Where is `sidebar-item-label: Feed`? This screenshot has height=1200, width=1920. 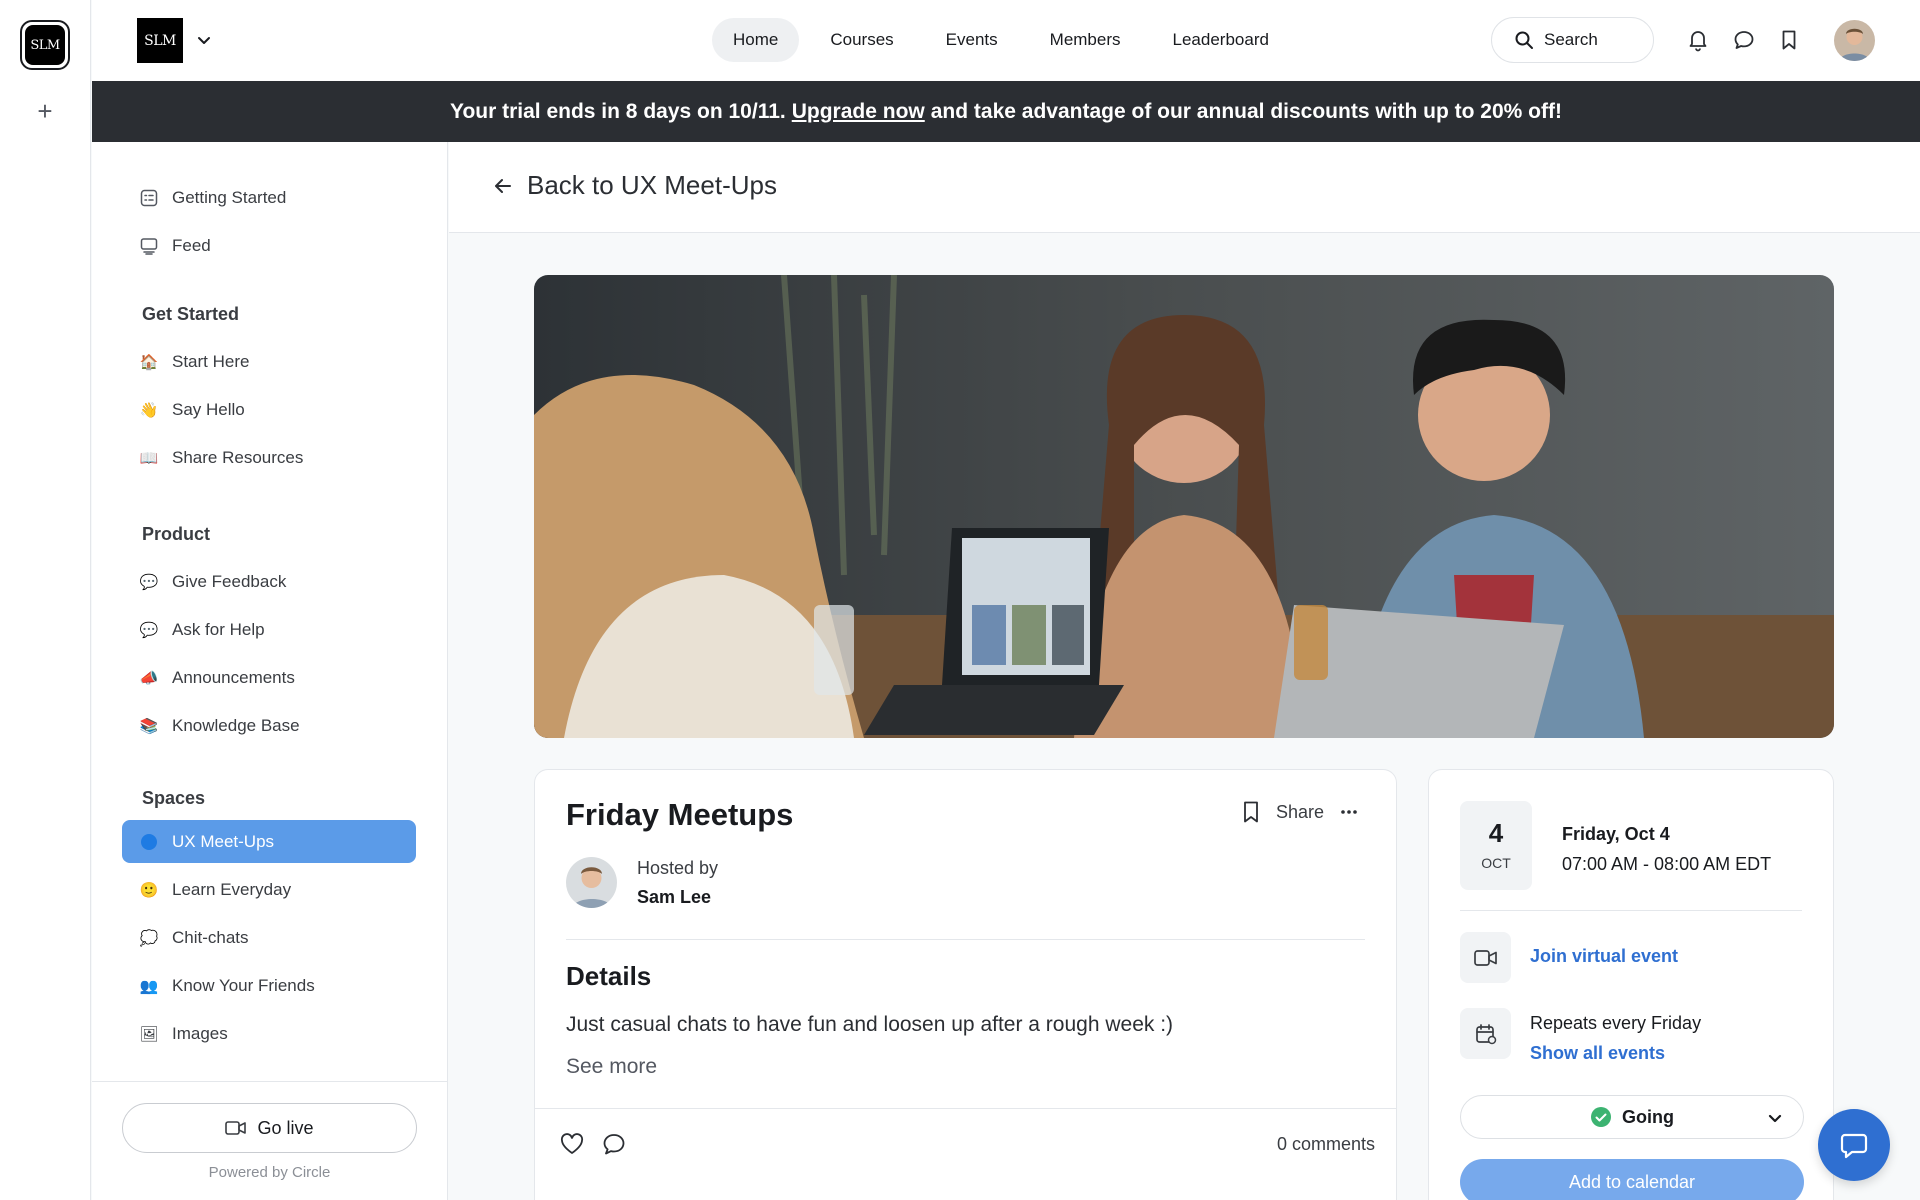 sidebar-item-label: Feed is located at coordinates (191, 245).